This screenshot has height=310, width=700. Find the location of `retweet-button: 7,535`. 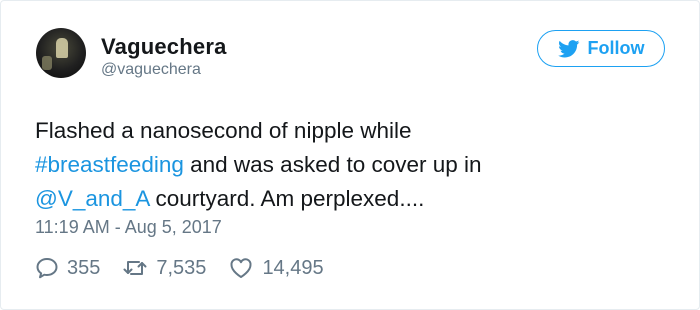

retweet-button: 7,535 is located at coordinates (164, 268).